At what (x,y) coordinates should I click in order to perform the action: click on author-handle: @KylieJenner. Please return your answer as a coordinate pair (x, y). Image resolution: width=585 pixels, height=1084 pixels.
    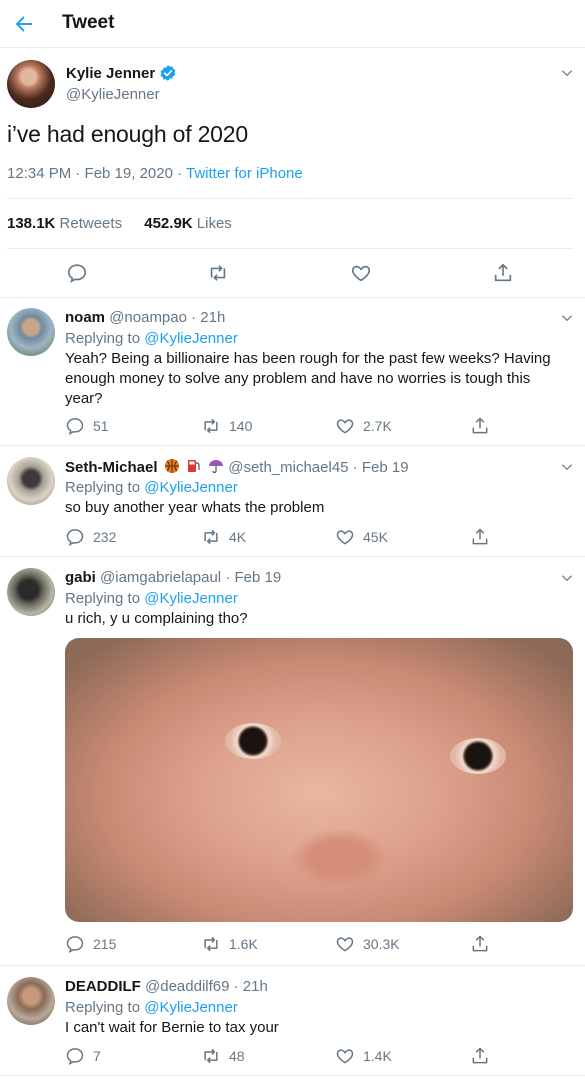
    Looking at the image, I should click on (113, 94).